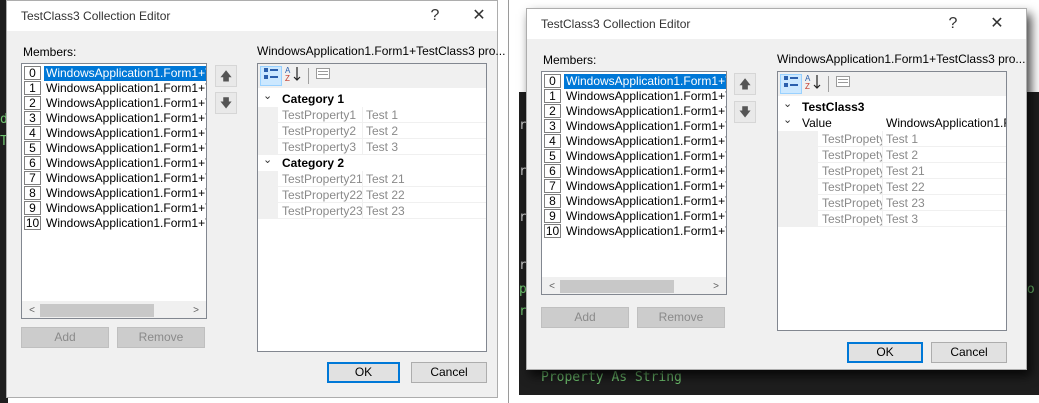 The height and width of the screenshot is (403, 1039). I want to click on property-row: TestProperty23 Test 23, so click(372, 211).